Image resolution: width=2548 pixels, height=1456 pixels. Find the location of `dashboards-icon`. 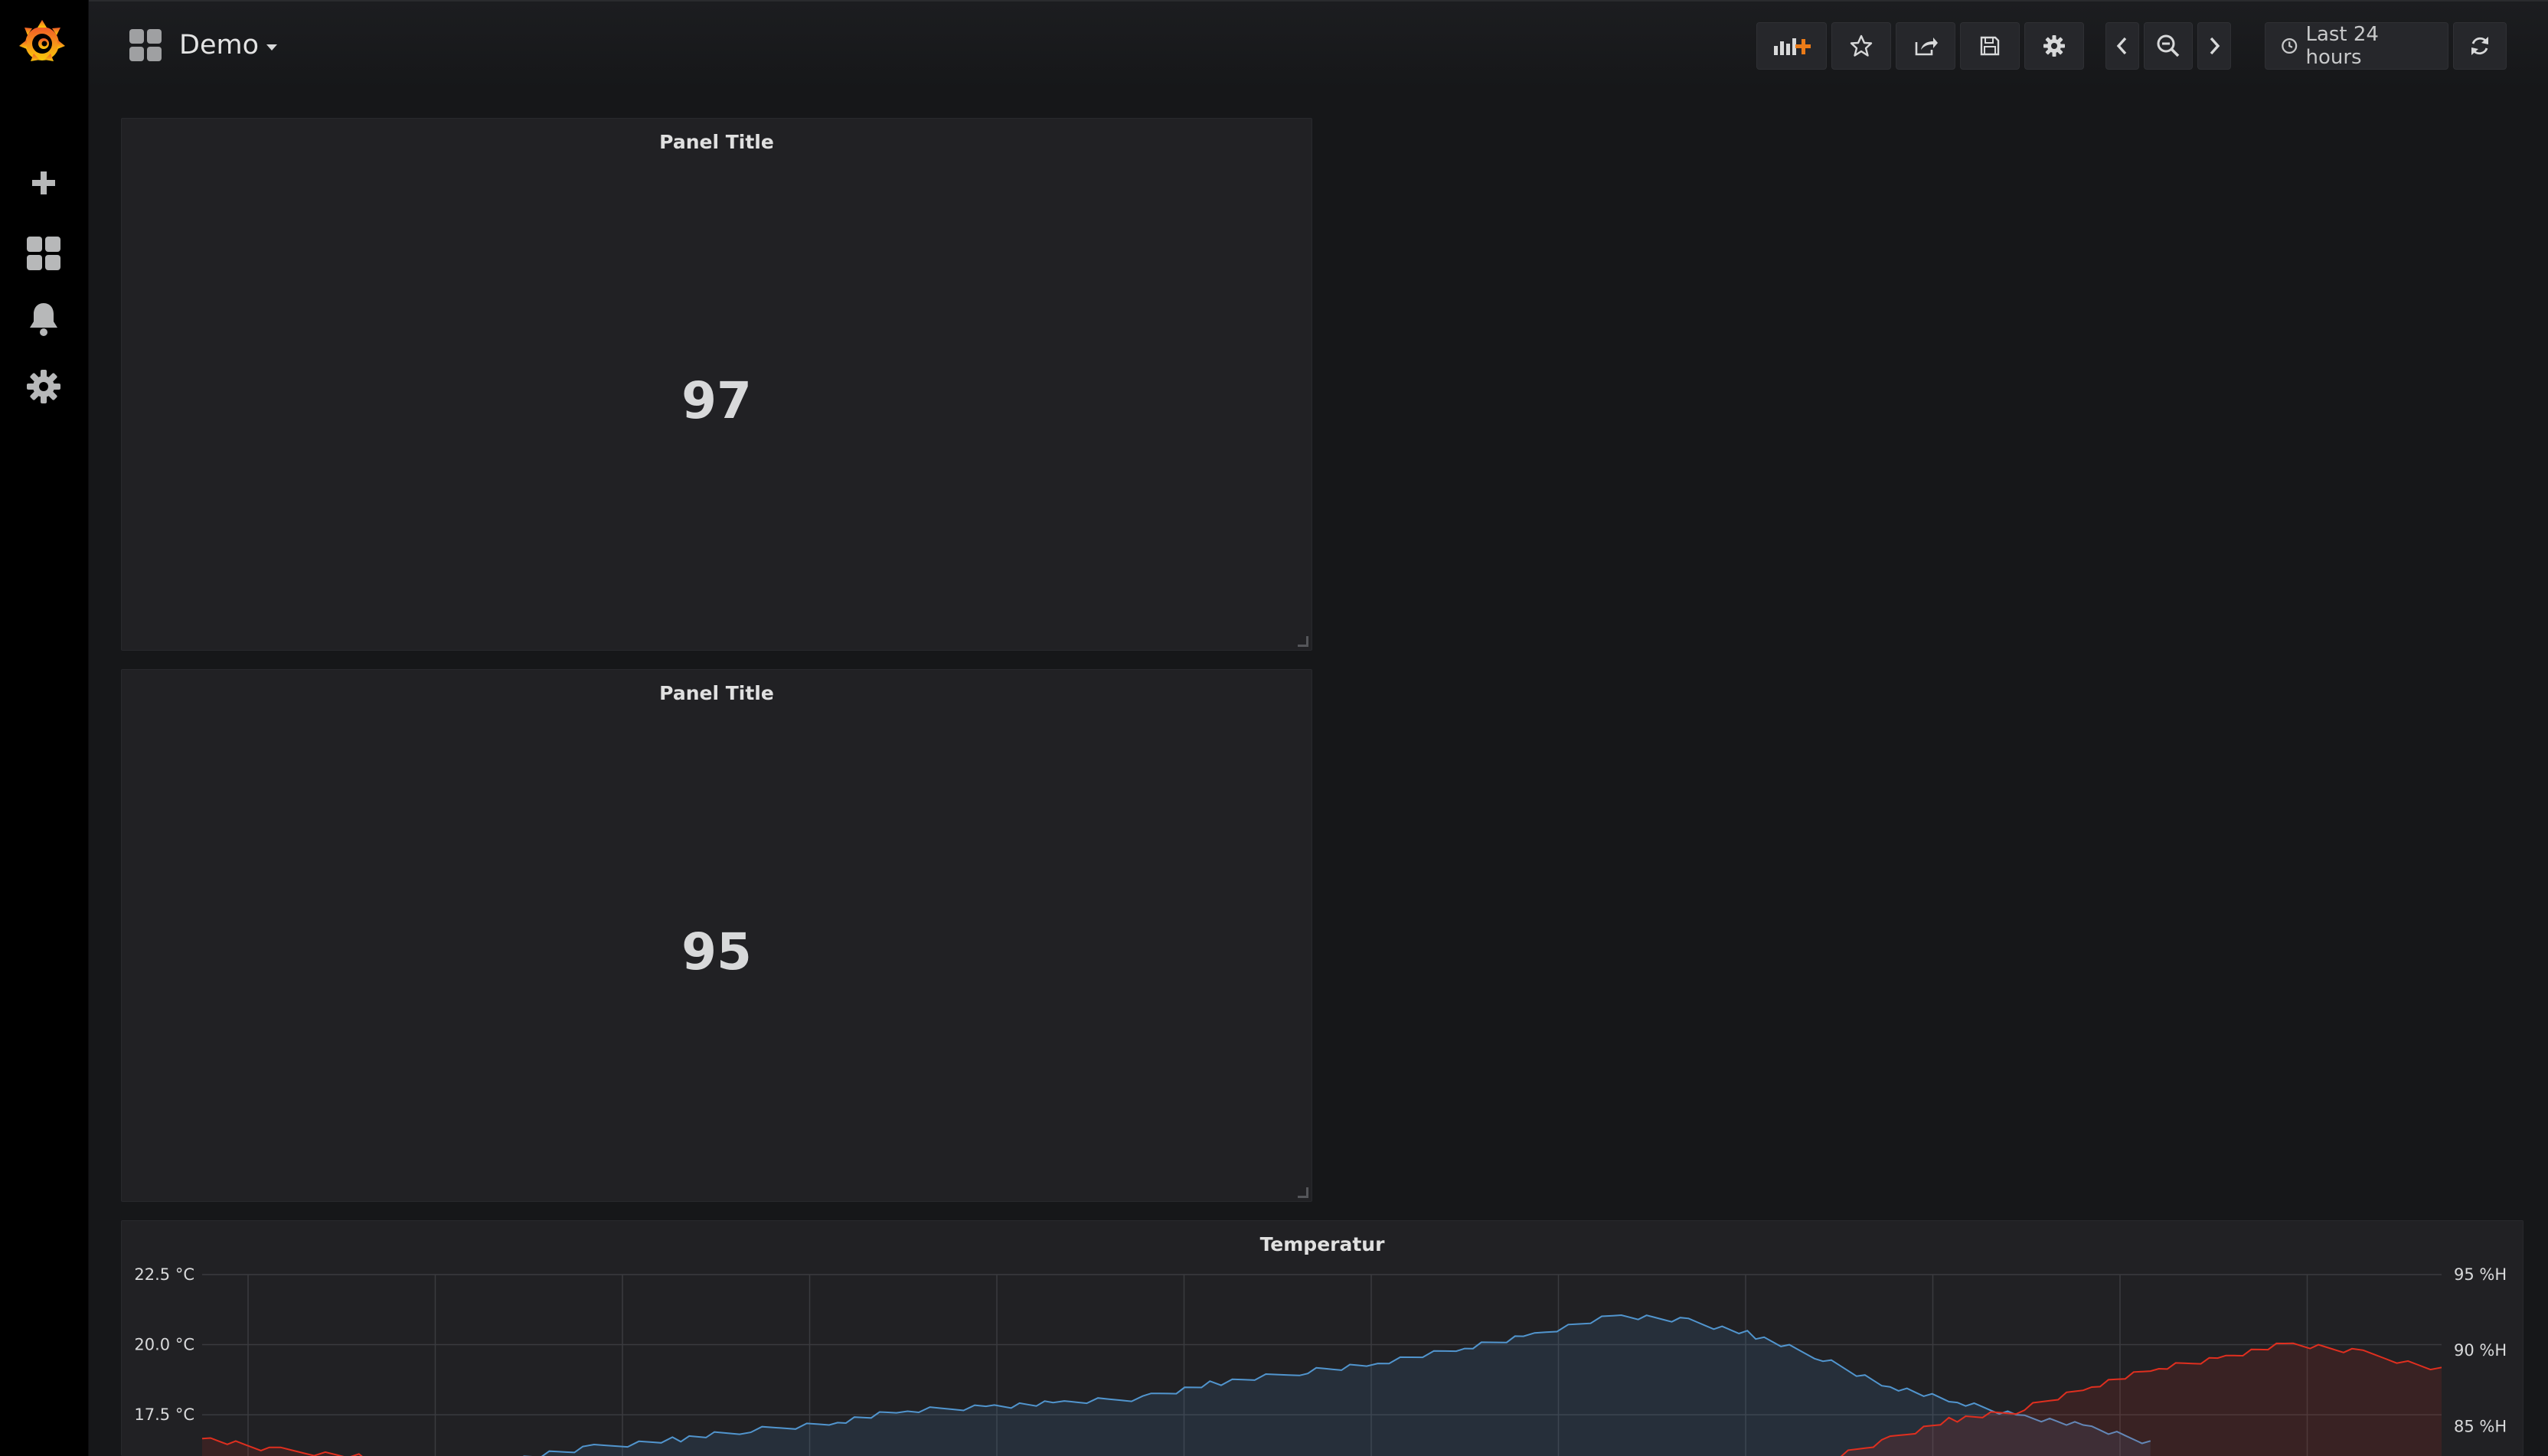

dashboards-icon is located at coordinates (43, 253).